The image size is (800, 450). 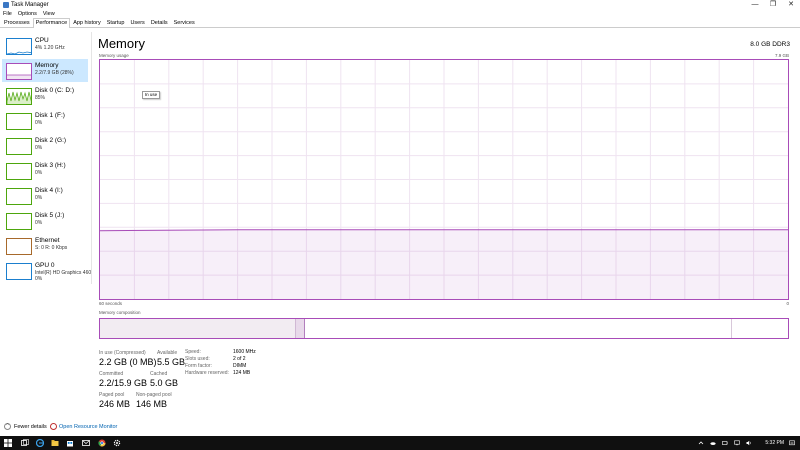 What do you see at coordinates (731, 328) in the screenshot?
I see `composition-standby-divider` at bounding box center [731, 328].